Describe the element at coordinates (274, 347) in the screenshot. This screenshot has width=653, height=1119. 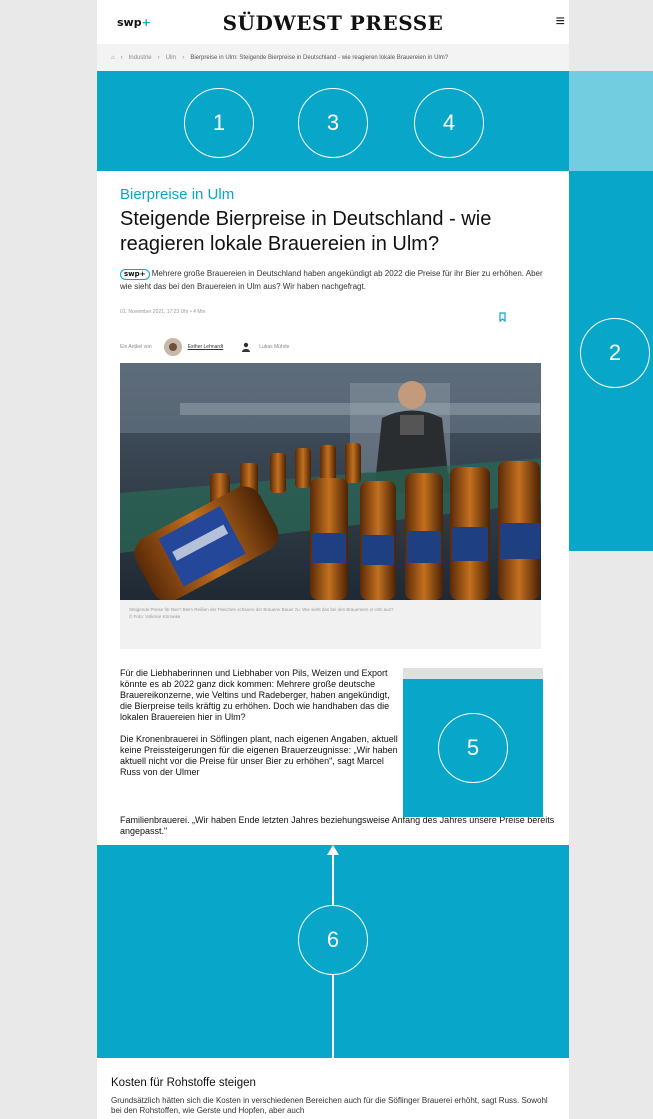
I see `photographer-name: Lukas Mührle` at that location.